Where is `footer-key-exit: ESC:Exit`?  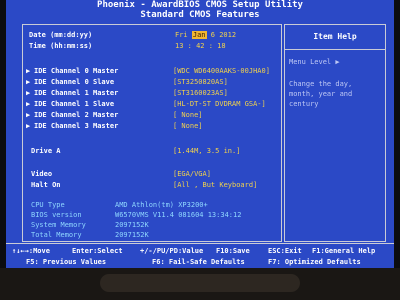 footer-key-exit: ESC:Exit is located at coordinates (285, 251).